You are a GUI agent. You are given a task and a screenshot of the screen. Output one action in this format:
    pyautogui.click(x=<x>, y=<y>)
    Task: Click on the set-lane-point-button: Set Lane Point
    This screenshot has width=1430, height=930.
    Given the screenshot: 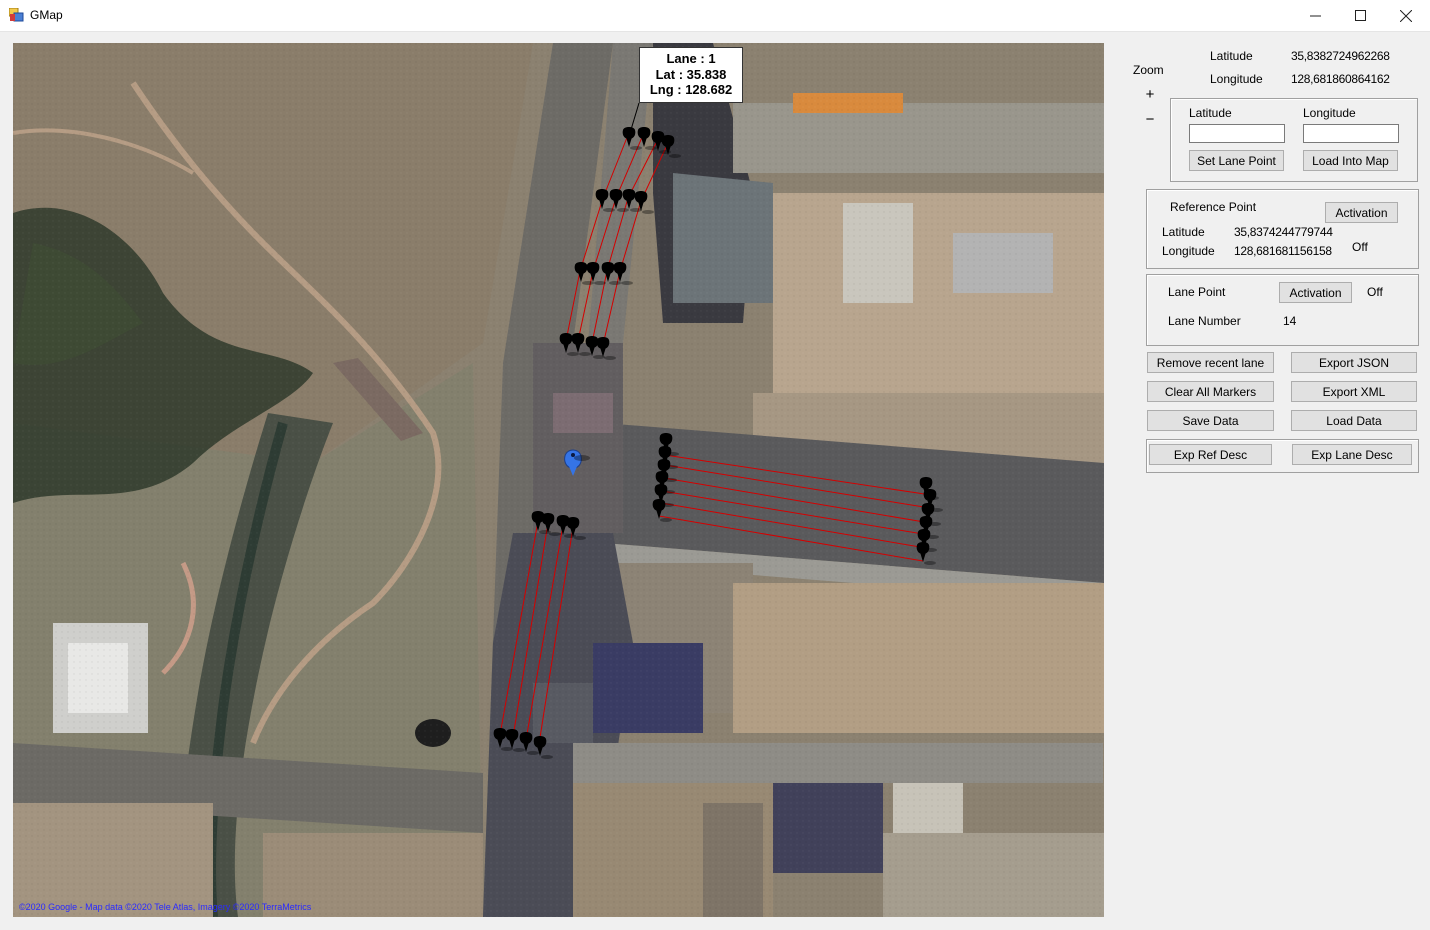 What is the action you would take?
    pyautogui.click(x=1236, y=160)
    